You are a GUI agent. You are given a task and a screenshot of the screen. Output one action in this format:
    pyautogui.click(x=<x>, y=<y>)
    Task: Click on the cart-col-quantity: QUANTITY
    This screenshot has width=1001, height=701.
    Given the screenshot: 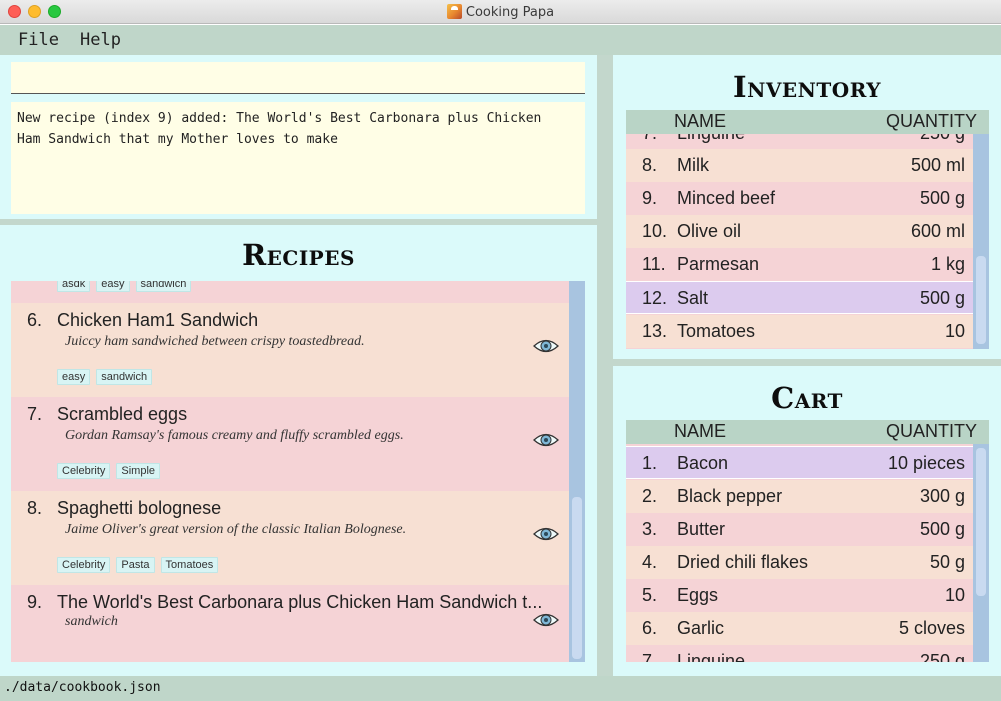 What is the action you would take?
    pyautogui.click(x=931, y=431)
    